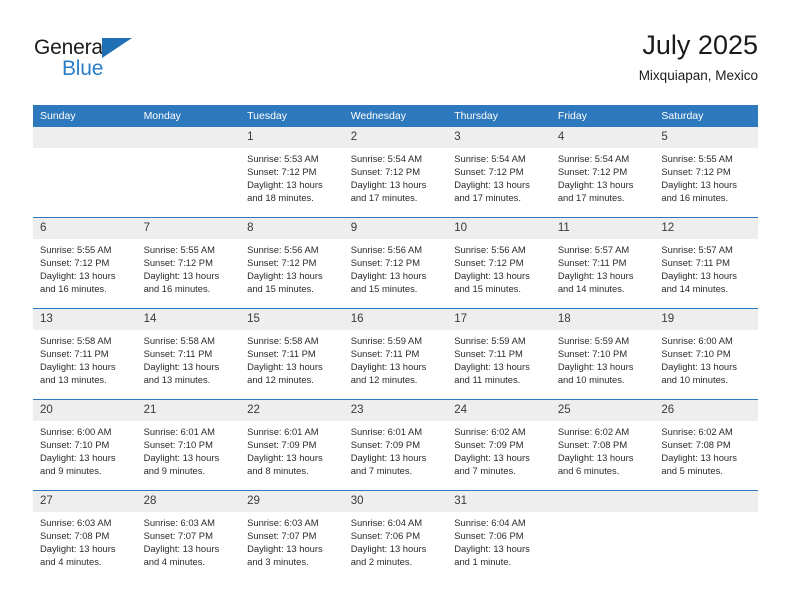 The width and height of the screenshot is (792, 612). Describe the element at coordinates (71, 471) in the screenshot. I see `day-detail-line: and 9 minutes.` at that location.